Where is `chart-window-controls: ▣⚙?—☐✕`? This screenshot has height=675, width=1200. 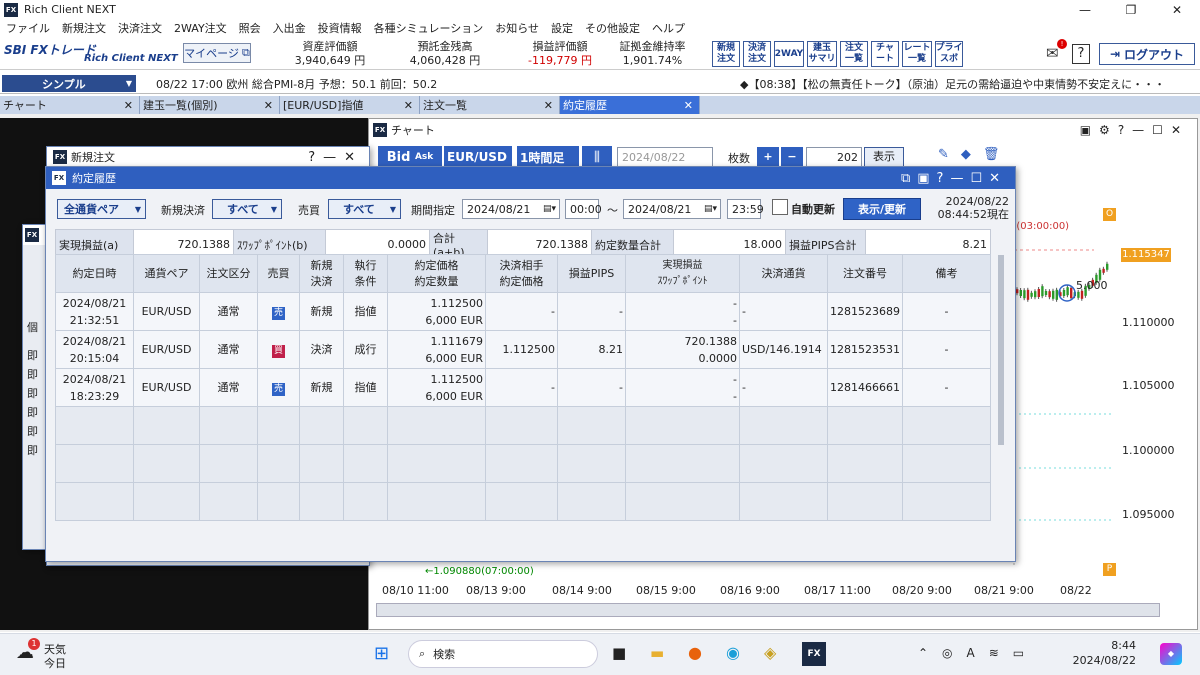 chart-window-controls: ▣⚙?—☐✕ is located at coordinates (1134, 130).